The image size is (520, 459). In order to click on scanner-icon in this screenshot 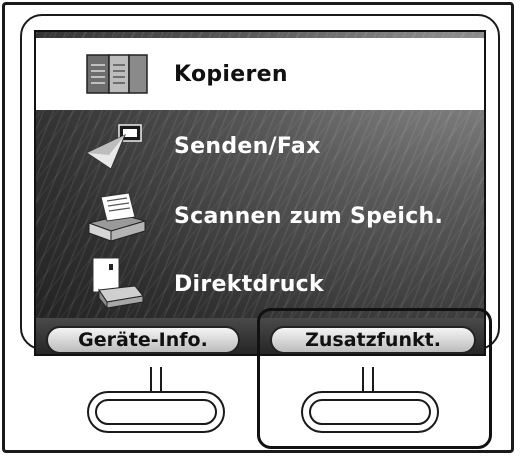, I will do `click(117, 216)`.